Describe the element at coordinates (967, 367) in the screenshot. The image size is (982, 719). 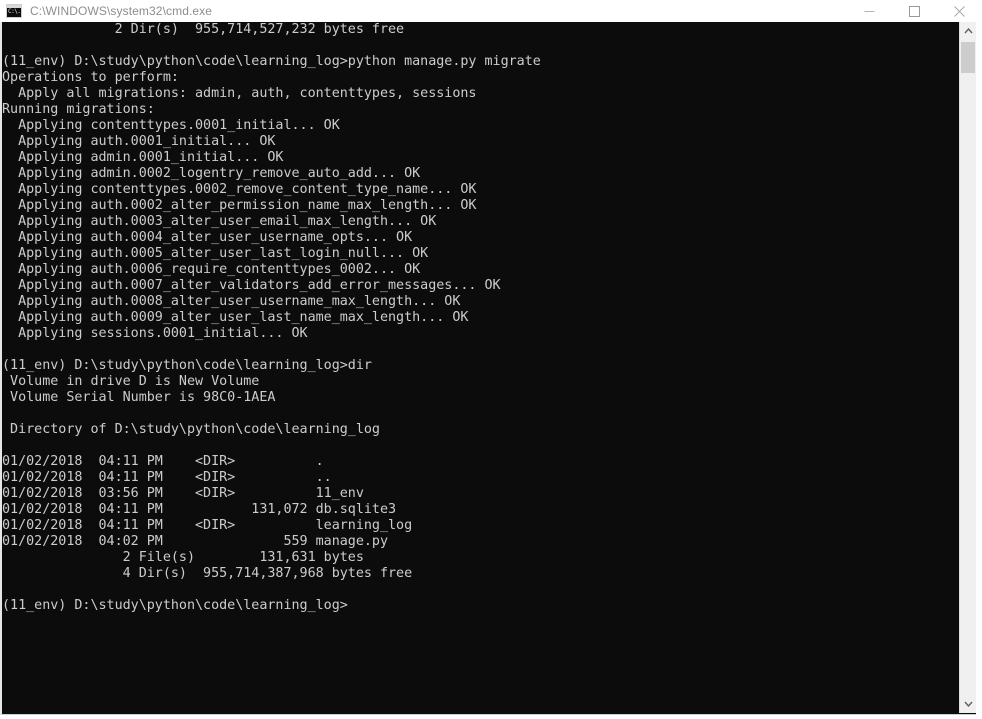
I see `vertical-scrollbar` at that location.